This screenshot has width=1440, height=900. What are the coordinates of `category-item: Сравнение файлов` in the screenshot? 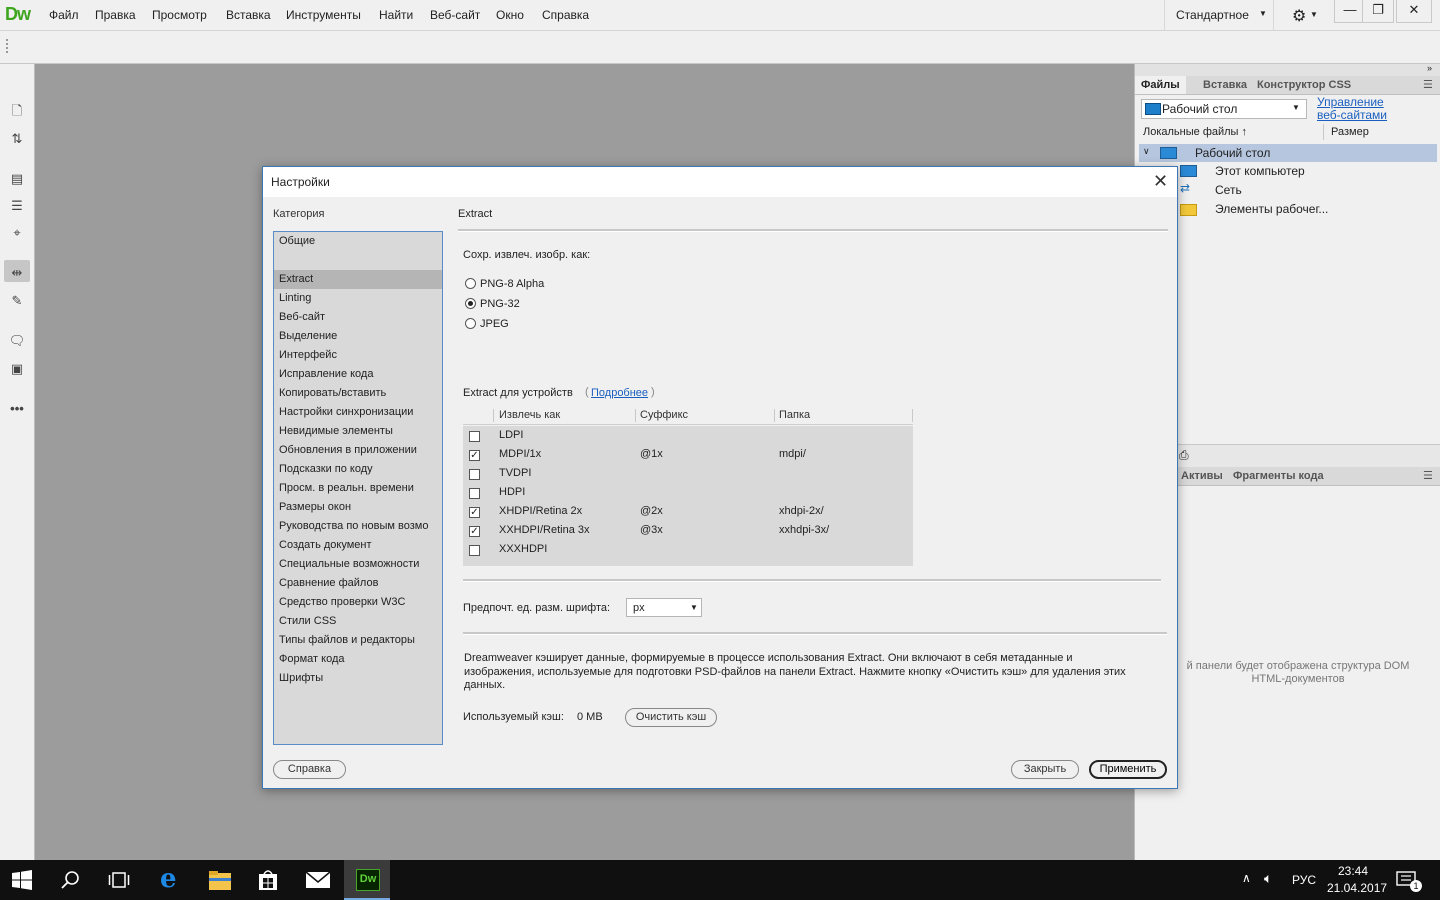 It's located at (358, 583).